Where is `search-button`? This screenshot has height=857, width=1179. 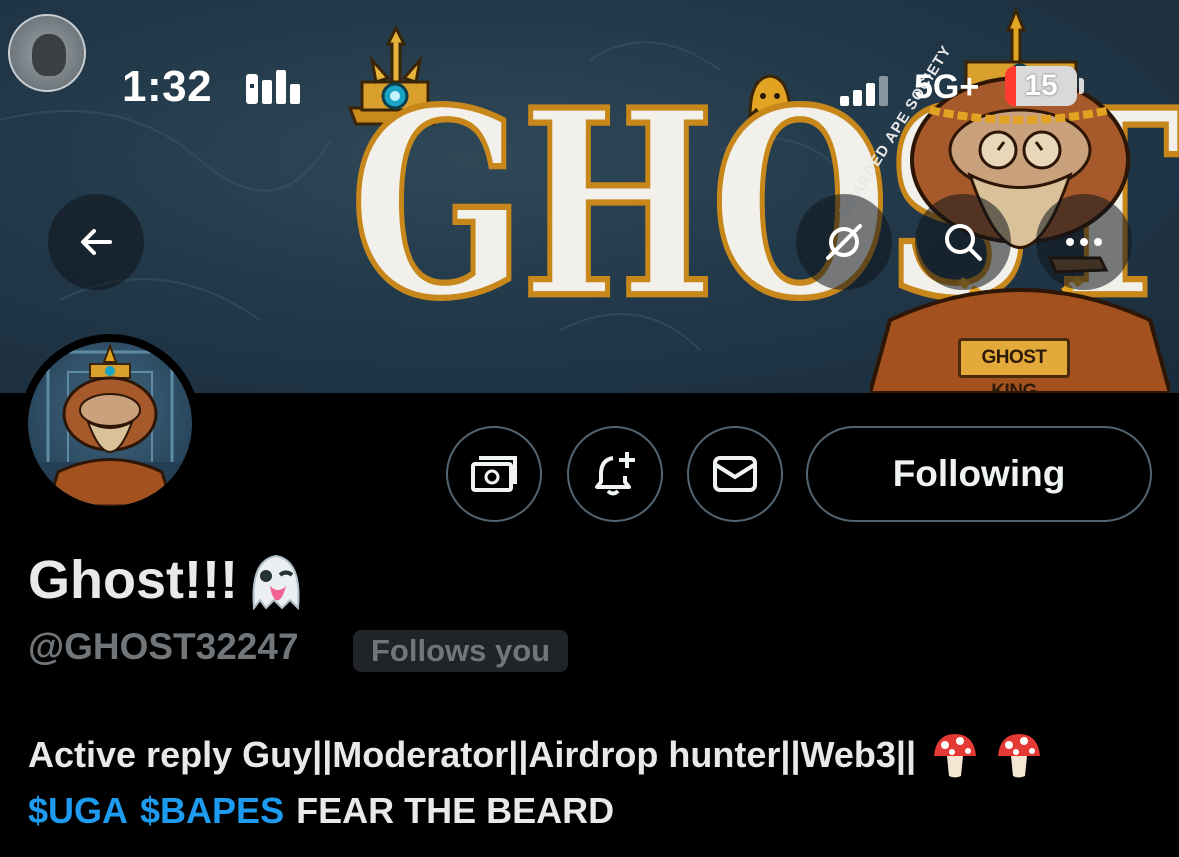 search-button is located at coordinates (963, 242).